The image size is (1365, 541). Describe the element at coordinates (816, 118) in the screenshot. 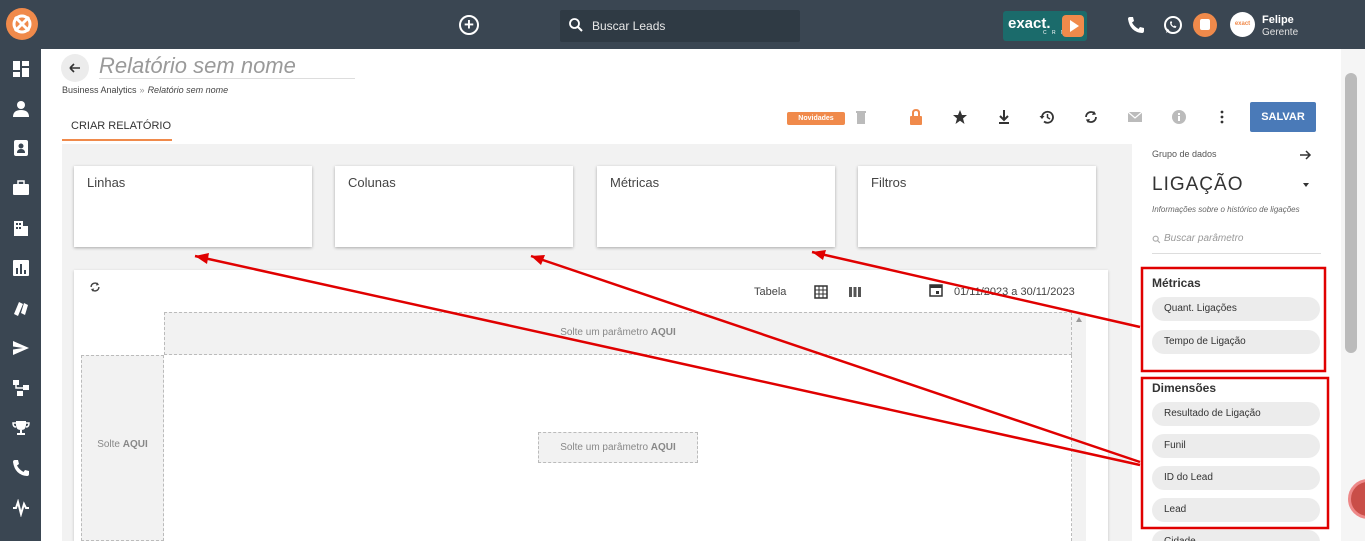

I see `novidades-badge: Novidades` at that location.